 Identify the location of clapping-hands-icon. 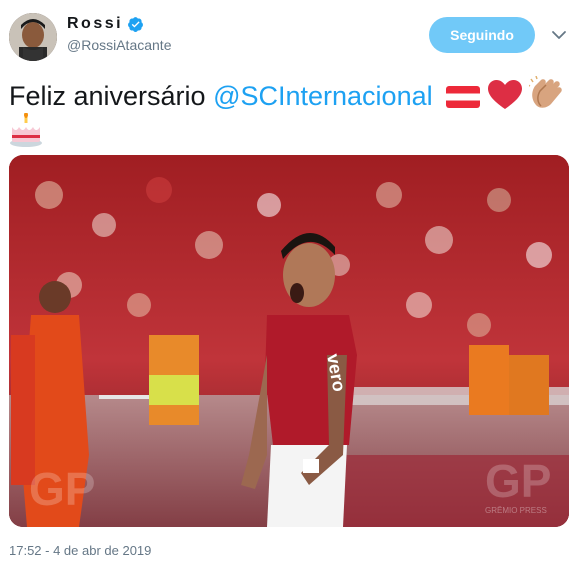
(545, 92).